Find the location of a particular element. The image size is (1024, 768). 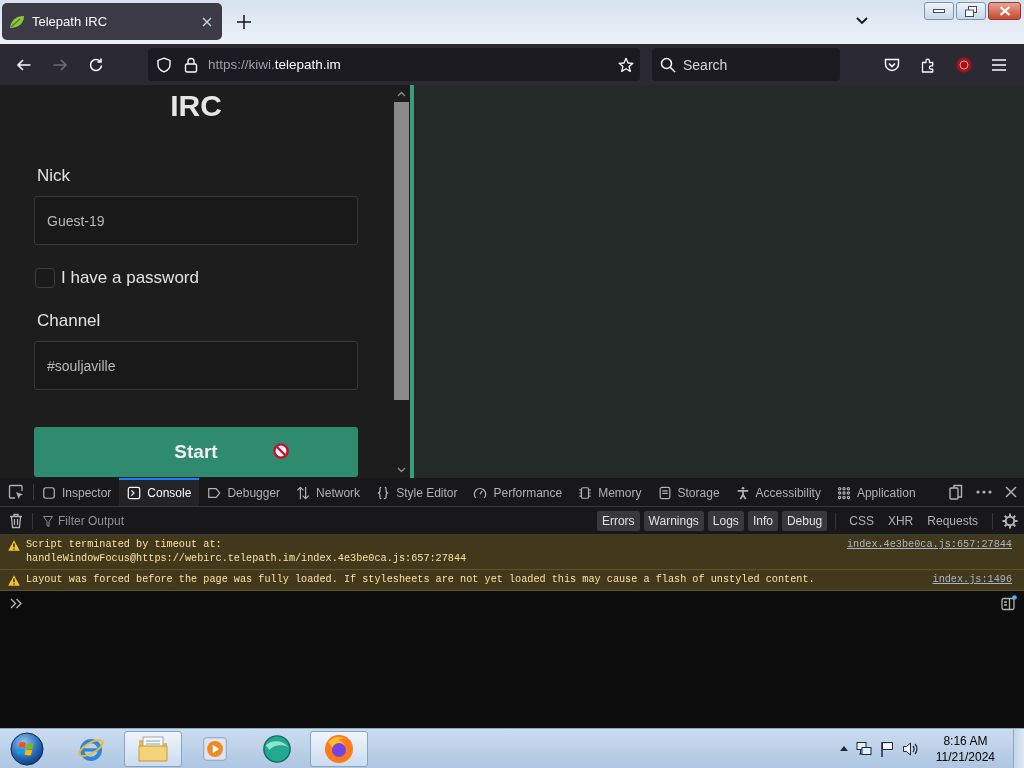

field-label: Nick is located at coordinates (54, 176).